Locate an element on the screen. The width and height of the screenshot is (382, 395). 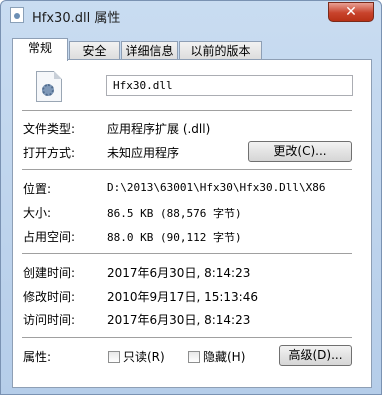
attributes-label: 属性: is located at coordinates (37, 357).